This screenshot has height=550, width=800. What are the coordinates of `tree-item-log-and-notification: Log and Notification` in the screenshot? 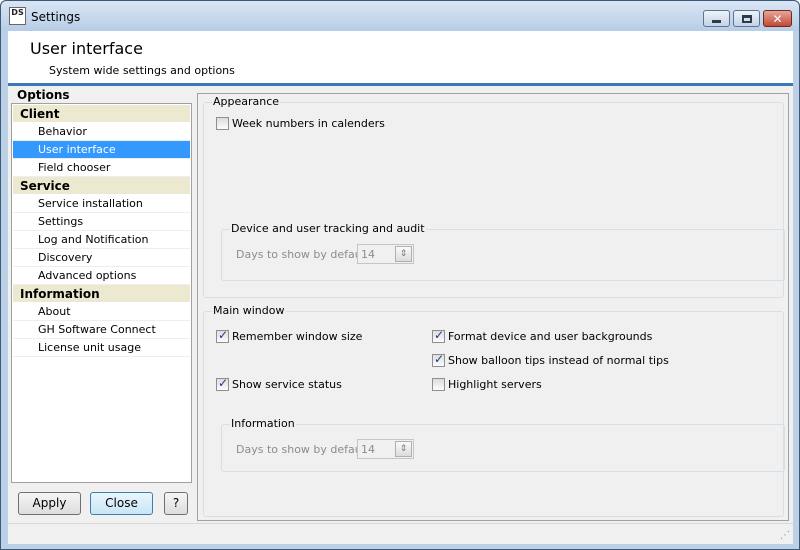 It's located at (101, 240).